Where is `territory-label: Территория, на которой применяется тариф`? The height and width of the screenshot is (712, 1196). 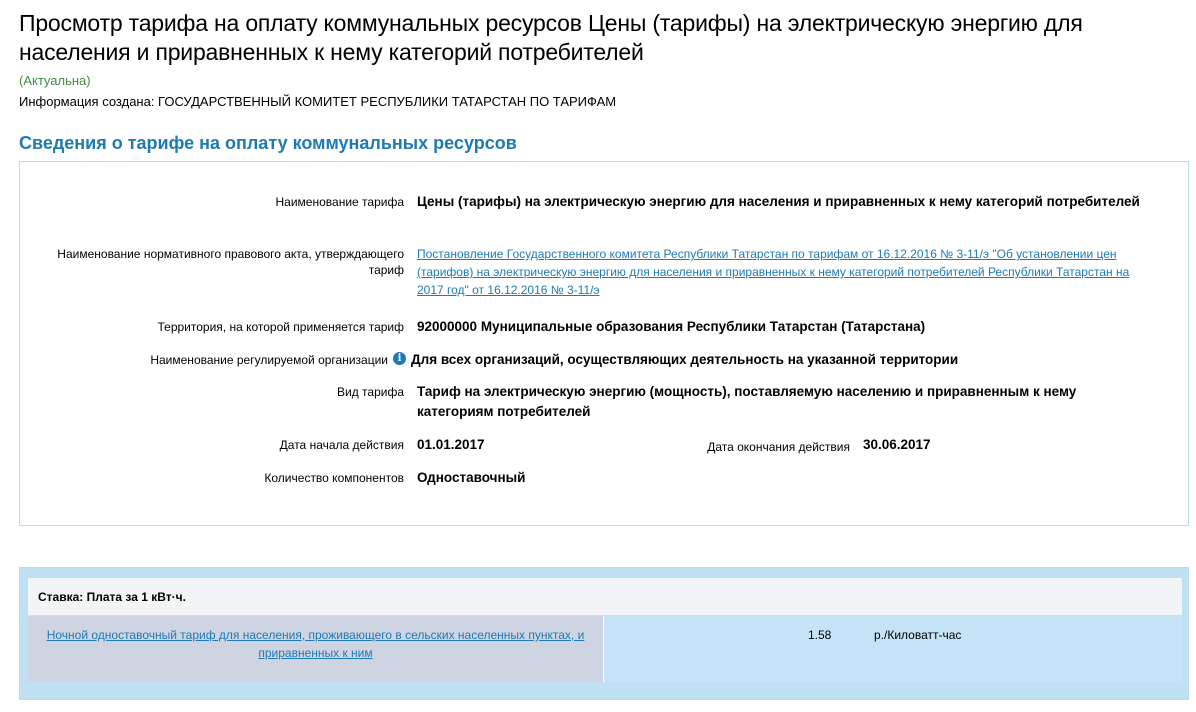
territory-label: Территория, на которой применяется тариф is located at coordinates (281, 327).